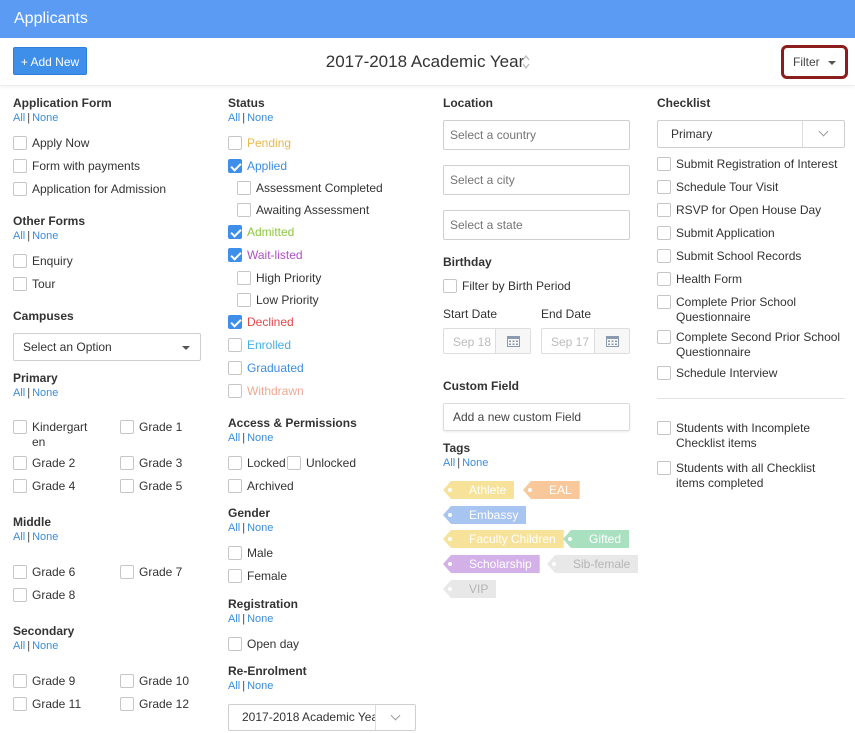  What do you see at coordinates (76, 166) in the screenshot?
I see `checkbox-form-with-payments: Form with payments` at bounding box center [76, 166].